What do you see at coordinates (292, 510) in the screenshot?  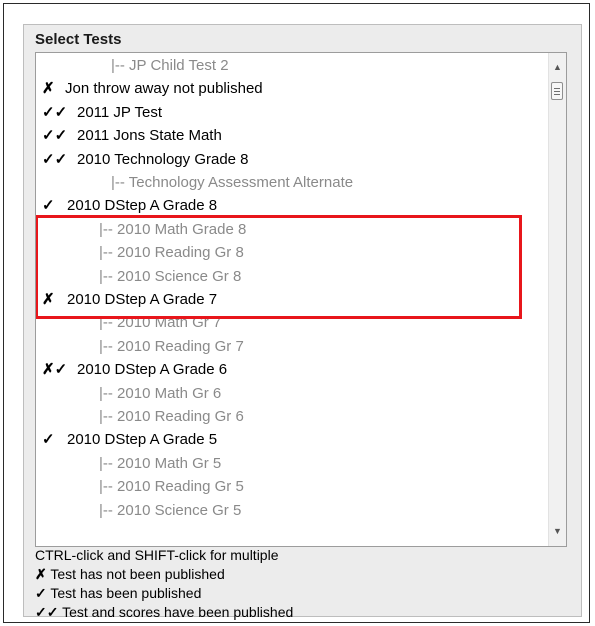 I see `child-test-item: |-- 2010 Science Gr 5` at bounding box center [292, 510].